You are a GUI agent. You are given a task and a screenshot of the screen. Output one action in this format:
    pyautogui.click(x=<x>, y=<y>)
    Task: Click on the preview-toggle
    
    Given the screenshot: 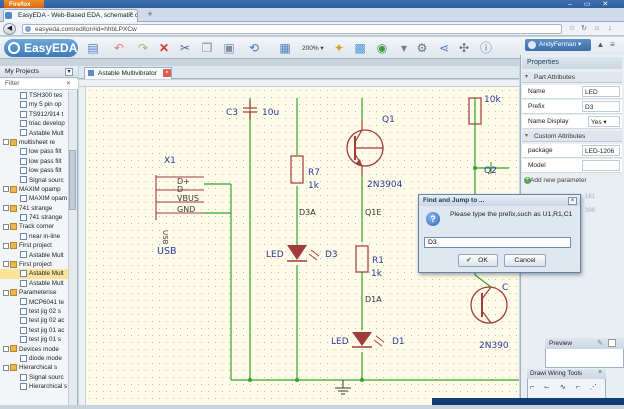 What is the action you would take?
    pyautogui.click(x=612, y=343)
    